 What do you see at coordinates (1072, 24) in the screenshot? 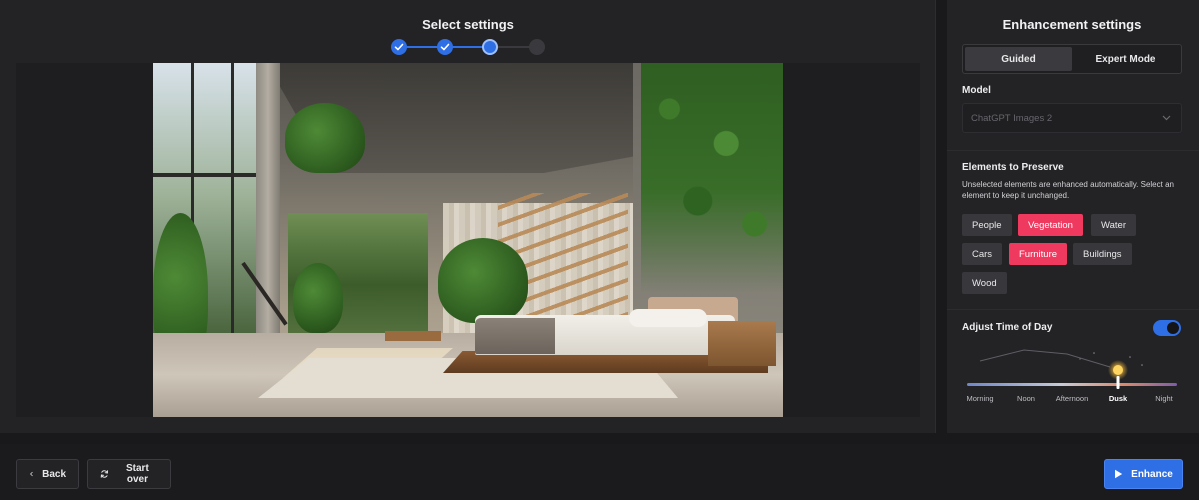
I see `panel-title: Enhancement settings` at bounding box center [1072, 24].